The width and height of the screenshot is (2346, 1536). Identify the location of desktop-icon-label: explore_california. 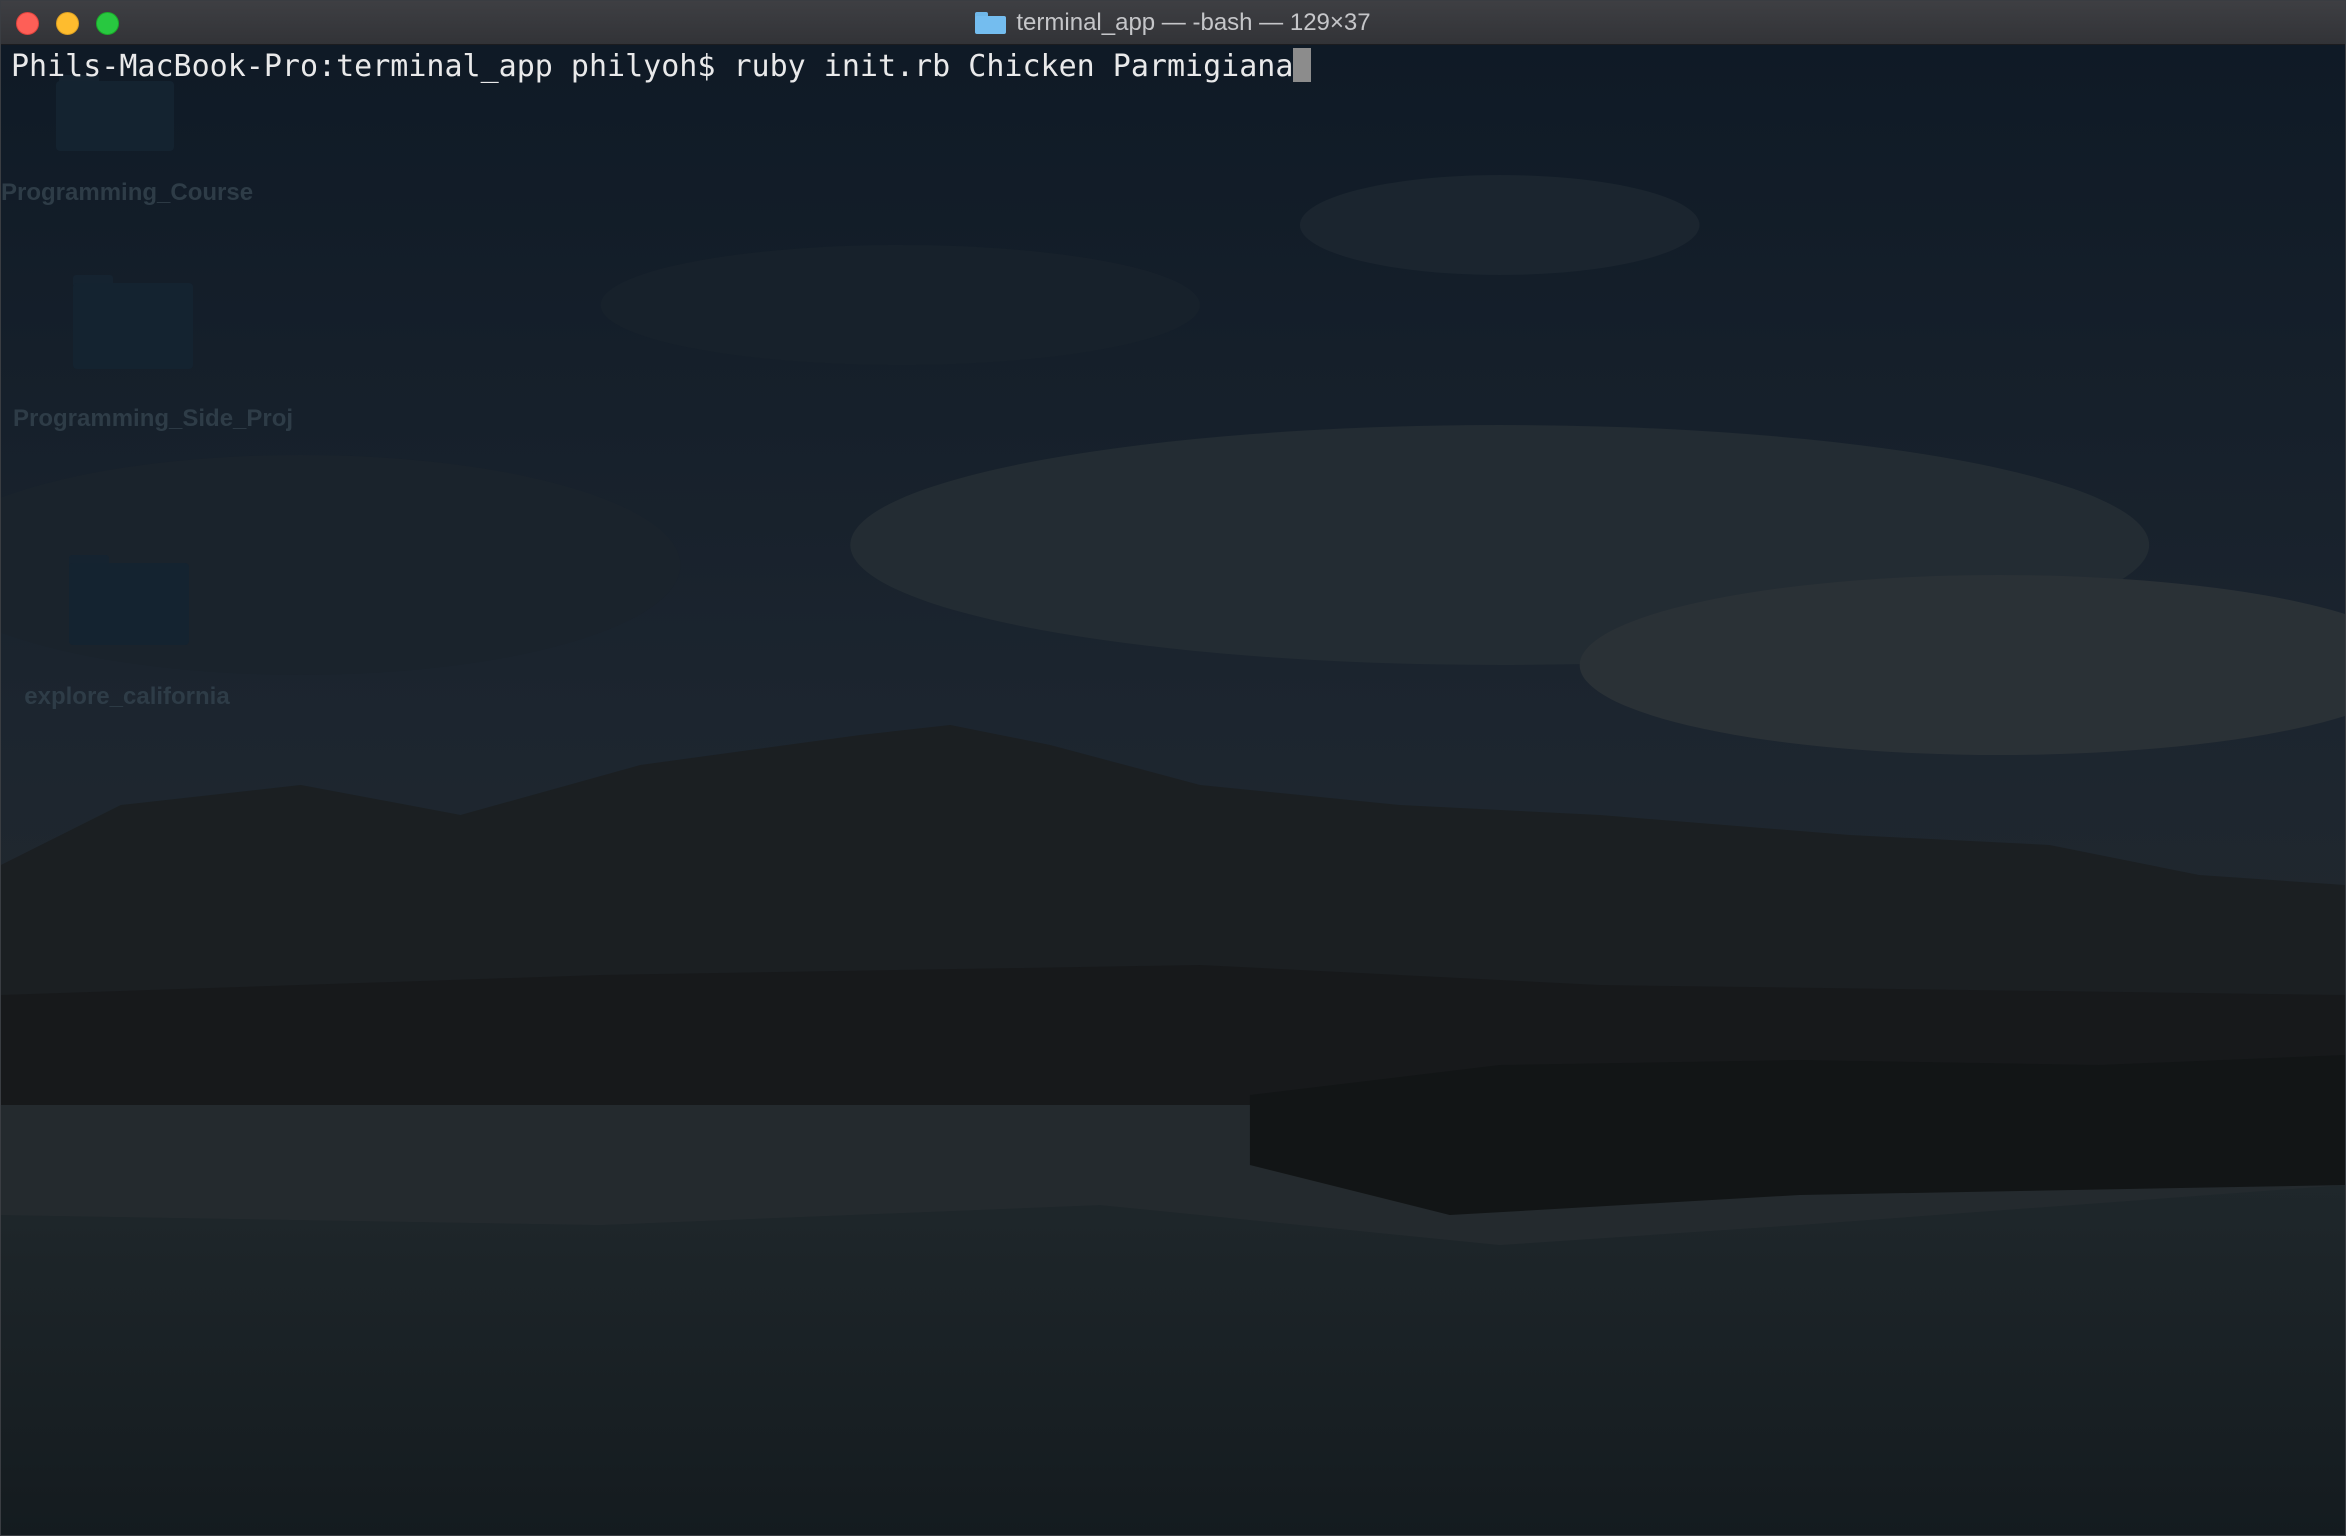
(127, 696).